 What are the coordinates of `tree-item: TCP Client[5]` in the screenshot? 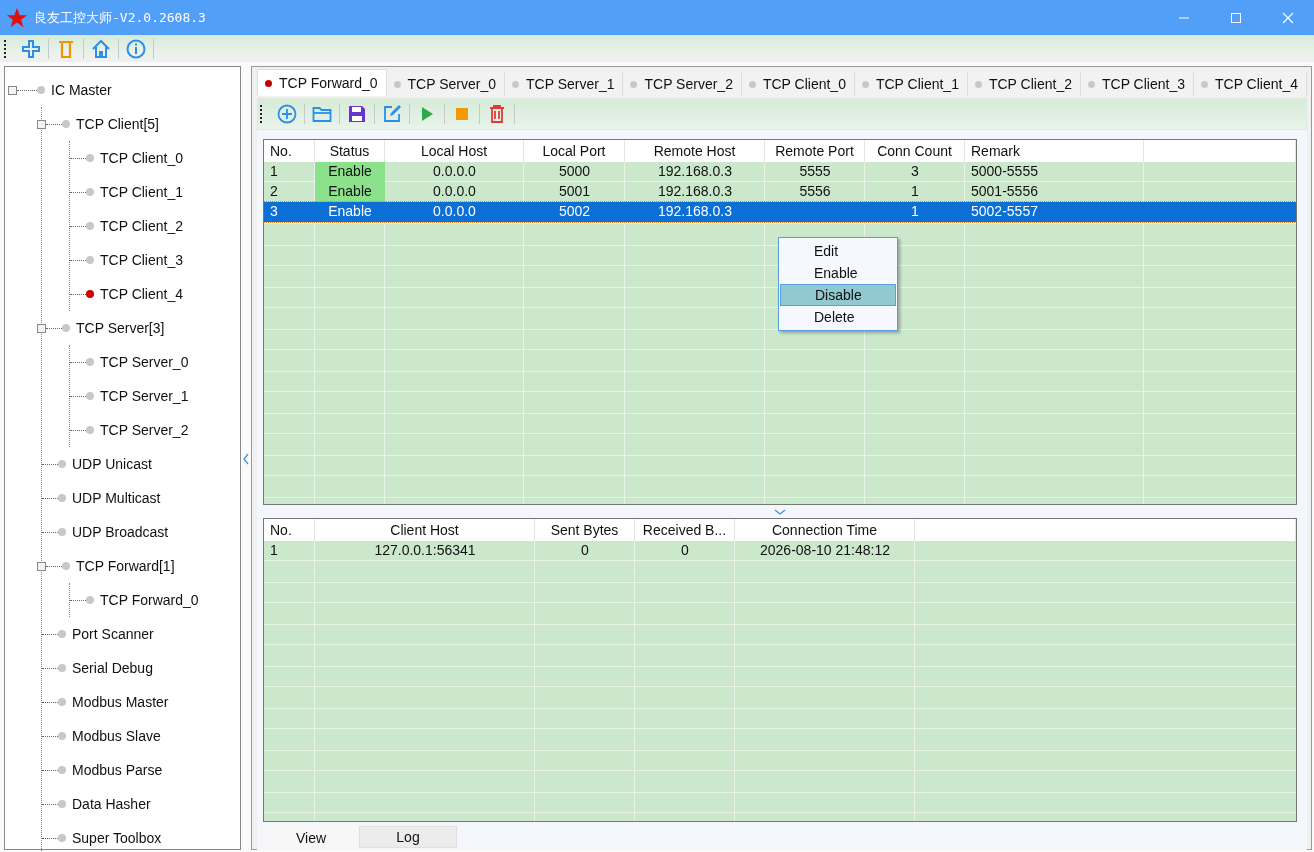 It's located at (117, 124).